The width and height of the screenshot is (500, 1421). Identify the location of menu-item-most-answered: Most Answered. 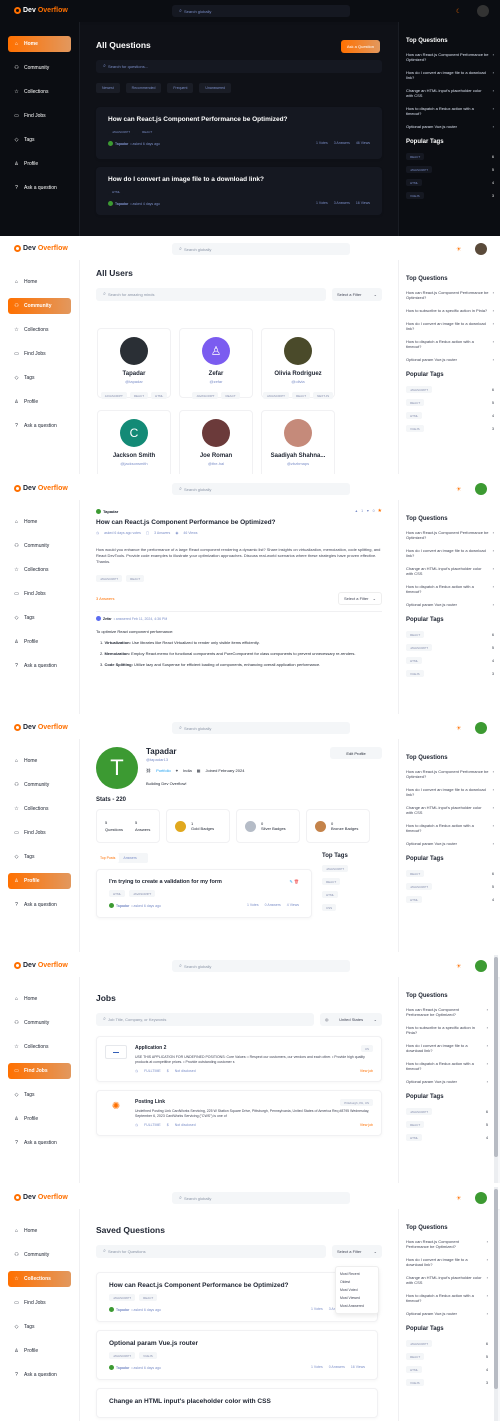
(357, 1306).